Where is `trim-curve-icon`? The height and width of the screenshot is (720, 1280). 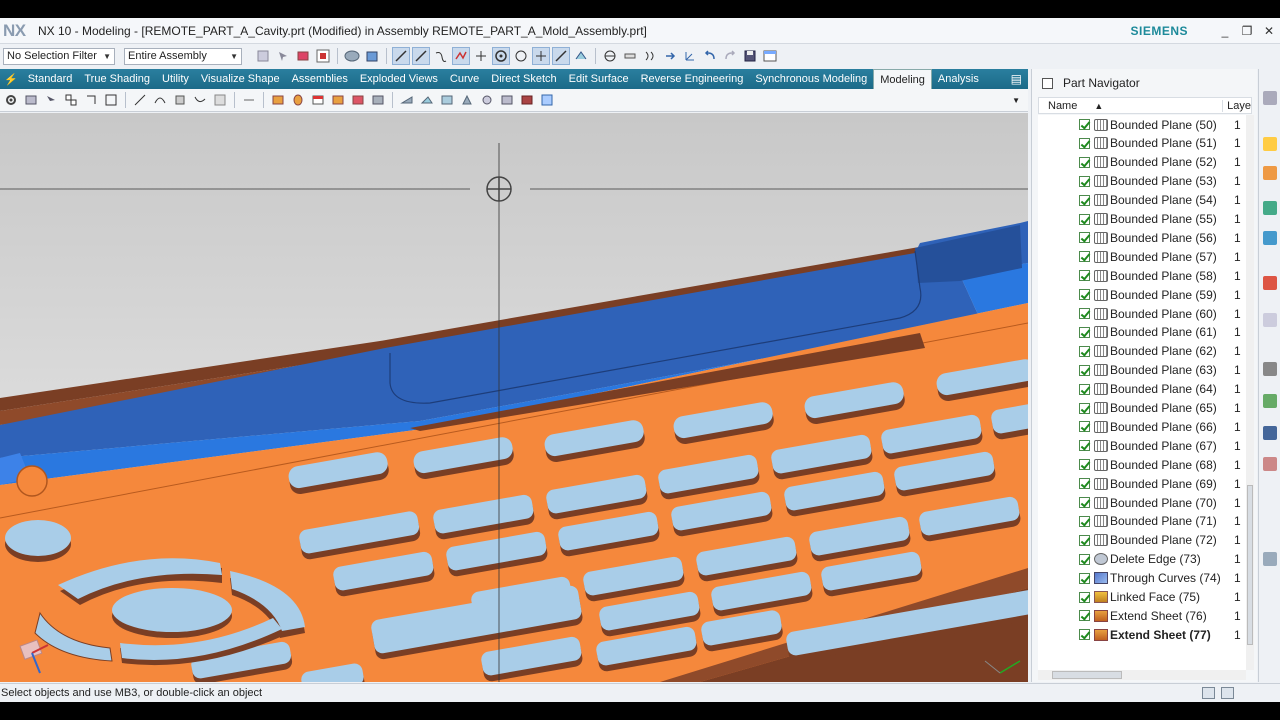
trim-curve-icon is located at coordinates (220, 100).